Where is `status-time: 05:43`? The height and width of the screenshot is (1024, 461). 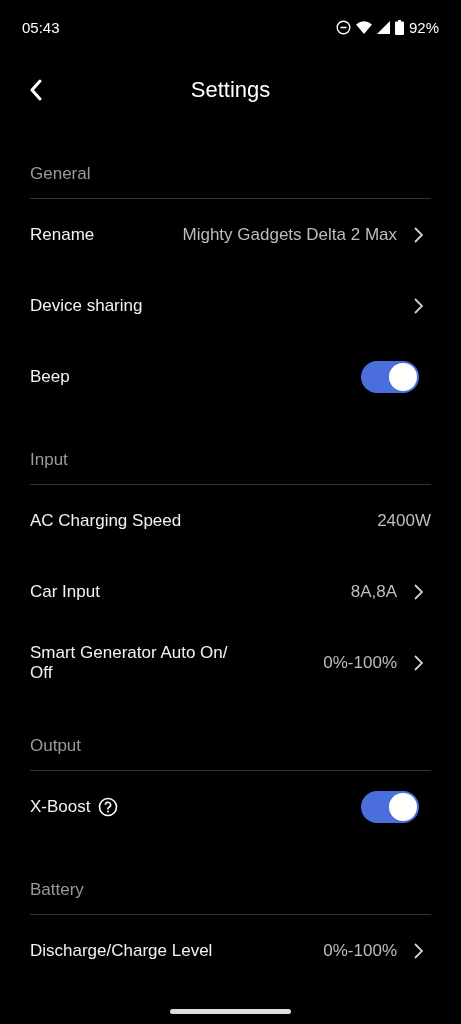 status-time: 05:43 is located at coordinates (41, 27).